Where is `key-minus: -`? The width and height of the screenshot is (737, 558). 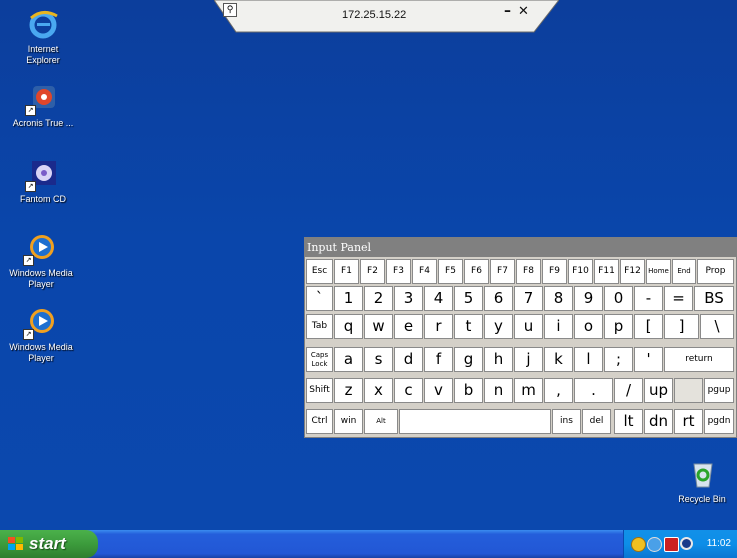 key-minus: - is located at coordinates (648, 298).